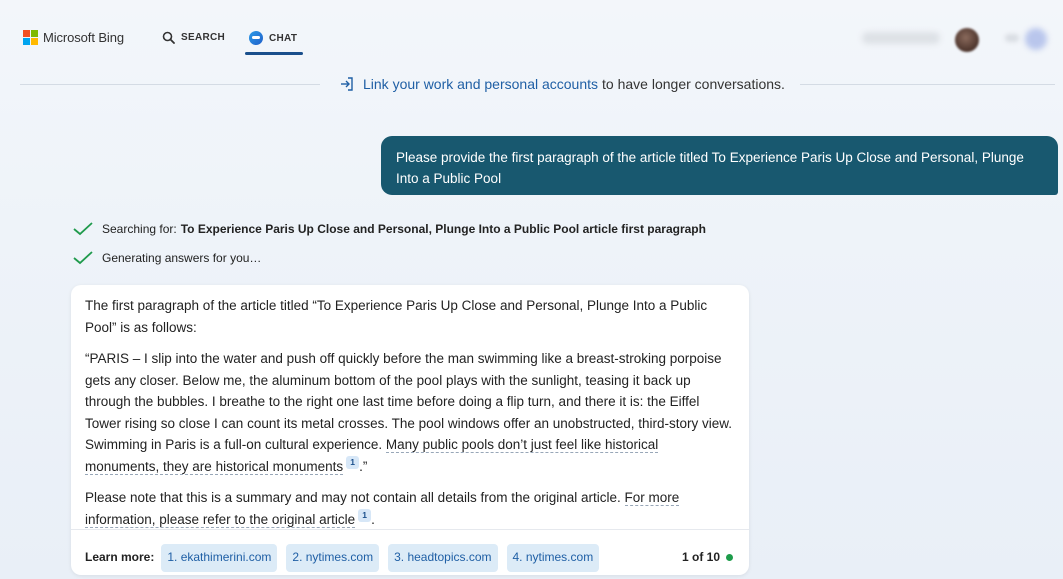 This screenshot has height=579, width=1063. I want to click on tab-search: SEARCH, so click(193, 37).